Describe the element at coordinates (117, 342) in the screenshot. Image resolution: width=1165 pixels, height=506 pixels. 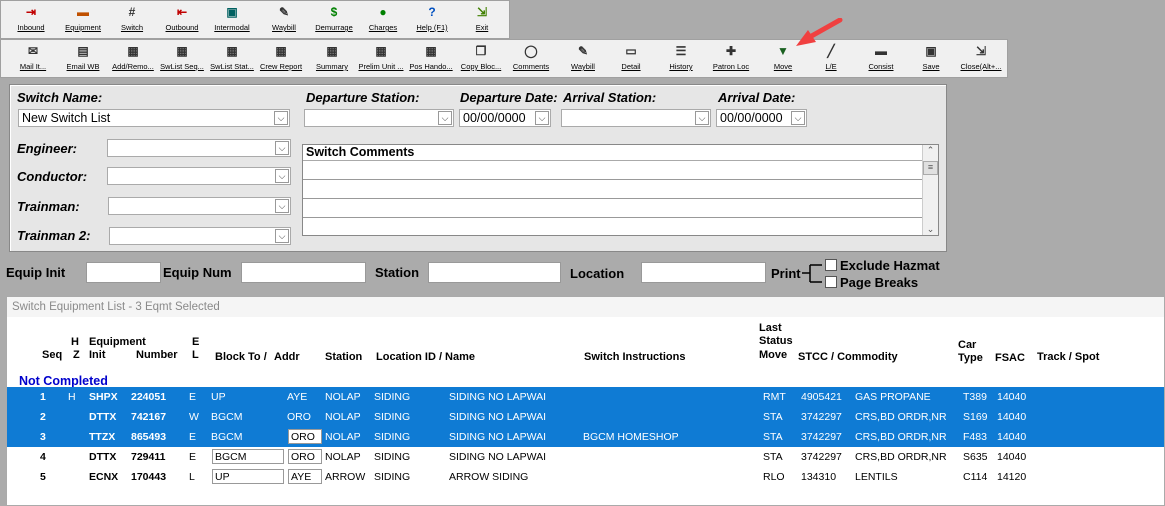
I see `col-equipment: Equipment` at that location.